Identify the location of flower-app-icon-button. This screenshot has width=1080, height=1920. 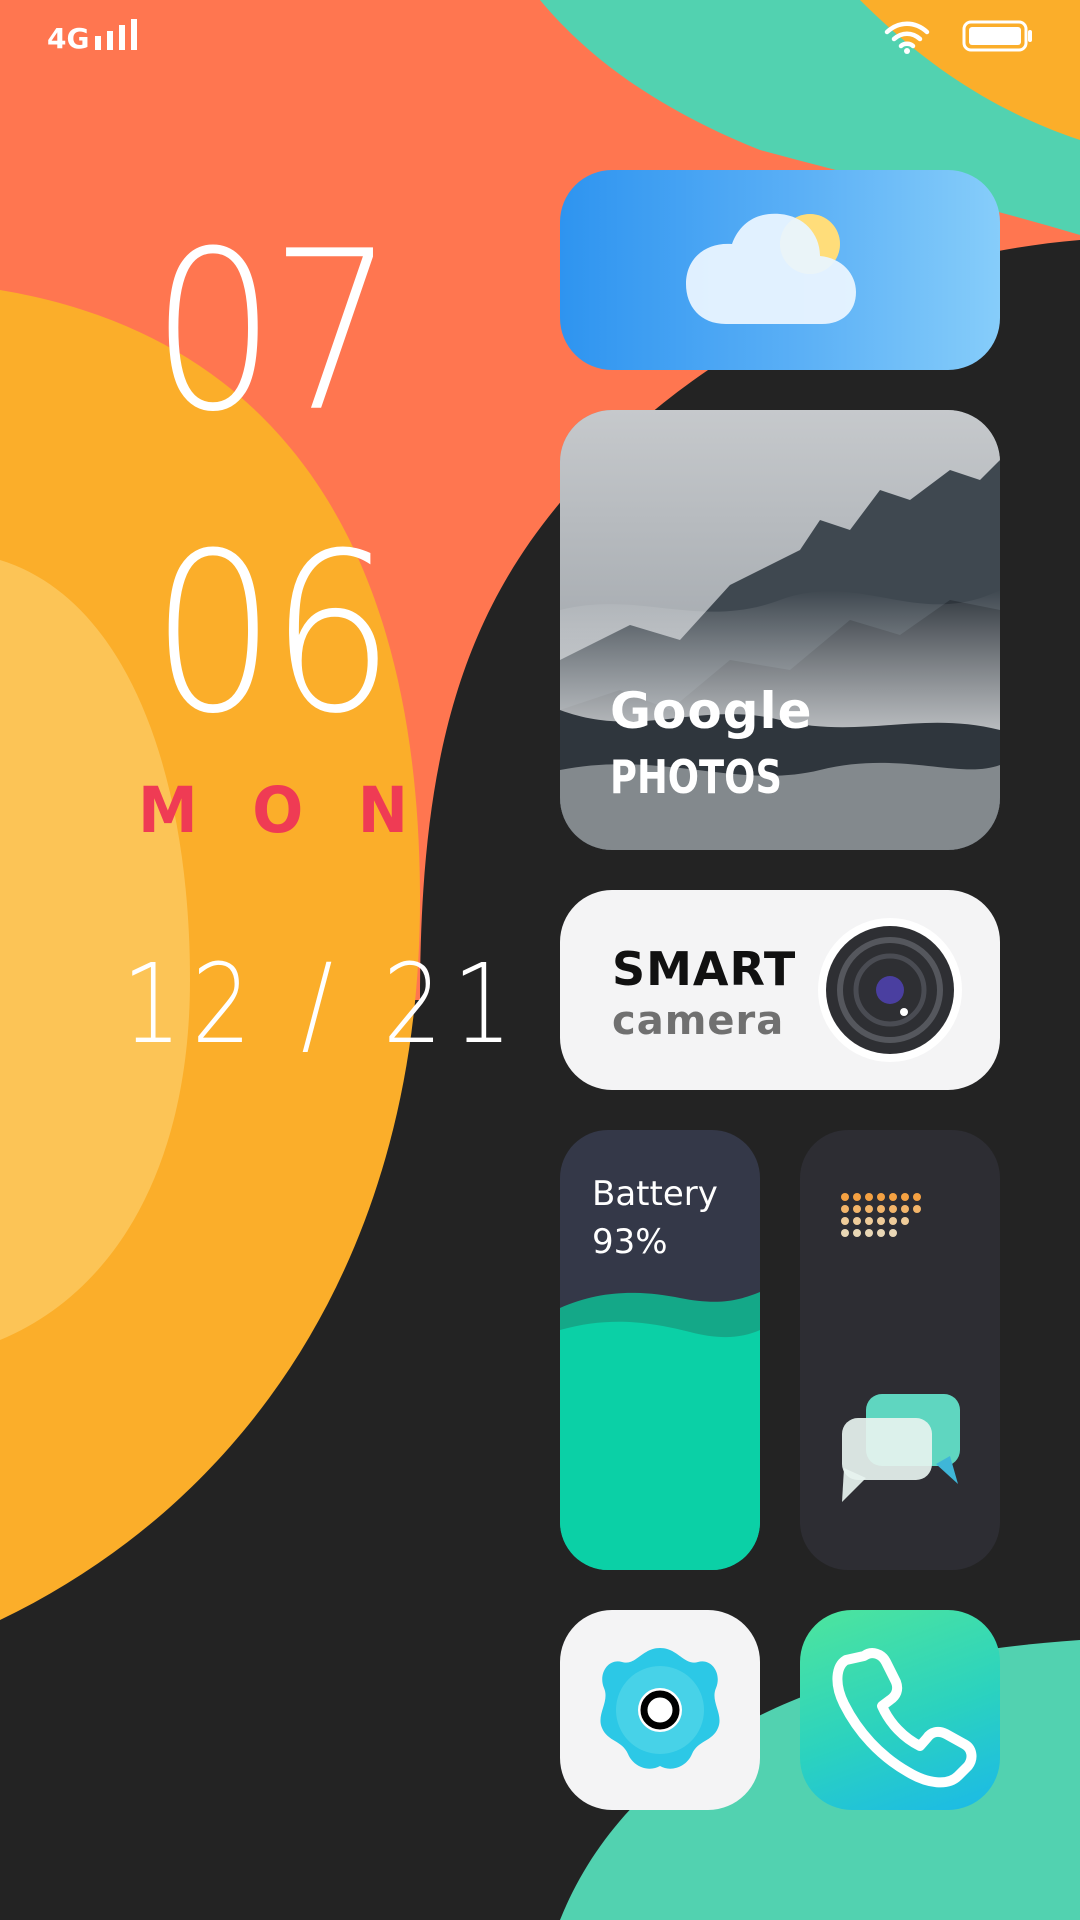
(660, 1710).